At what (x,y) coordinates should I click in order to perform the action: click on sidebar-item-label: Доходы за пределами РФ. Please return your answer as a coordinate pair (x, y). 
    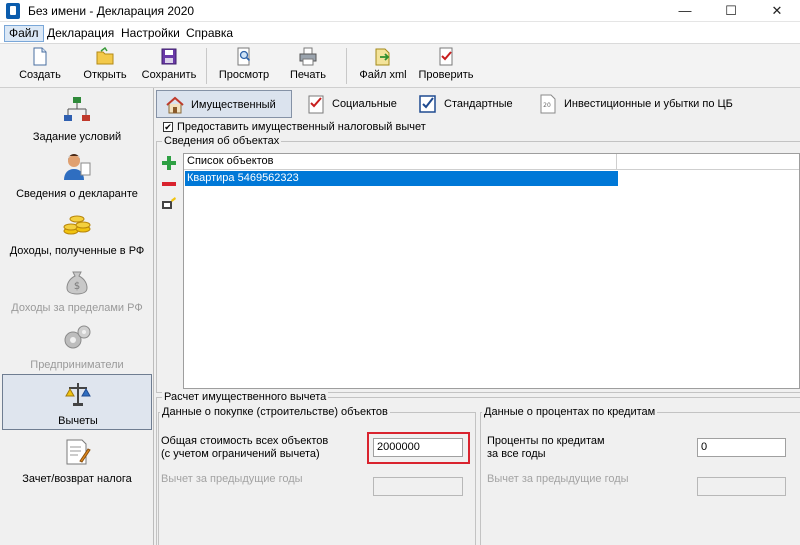
    Looking at the image, I should click on (77, 308).